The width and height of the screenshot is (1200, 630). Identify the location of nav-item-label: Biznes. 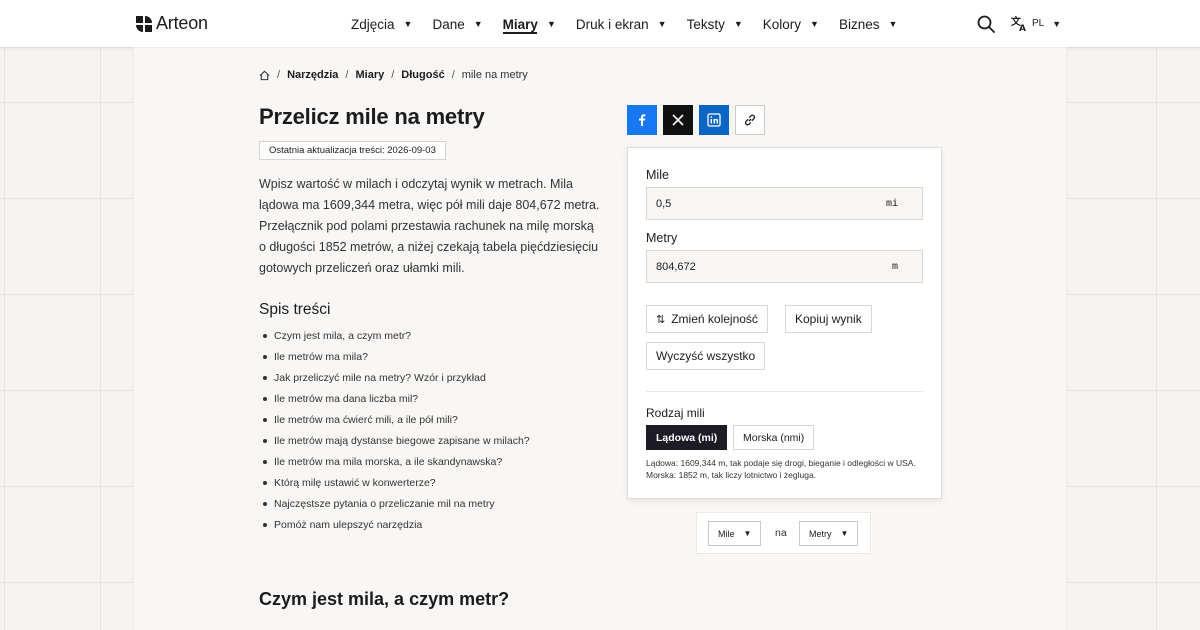
(859, 24).